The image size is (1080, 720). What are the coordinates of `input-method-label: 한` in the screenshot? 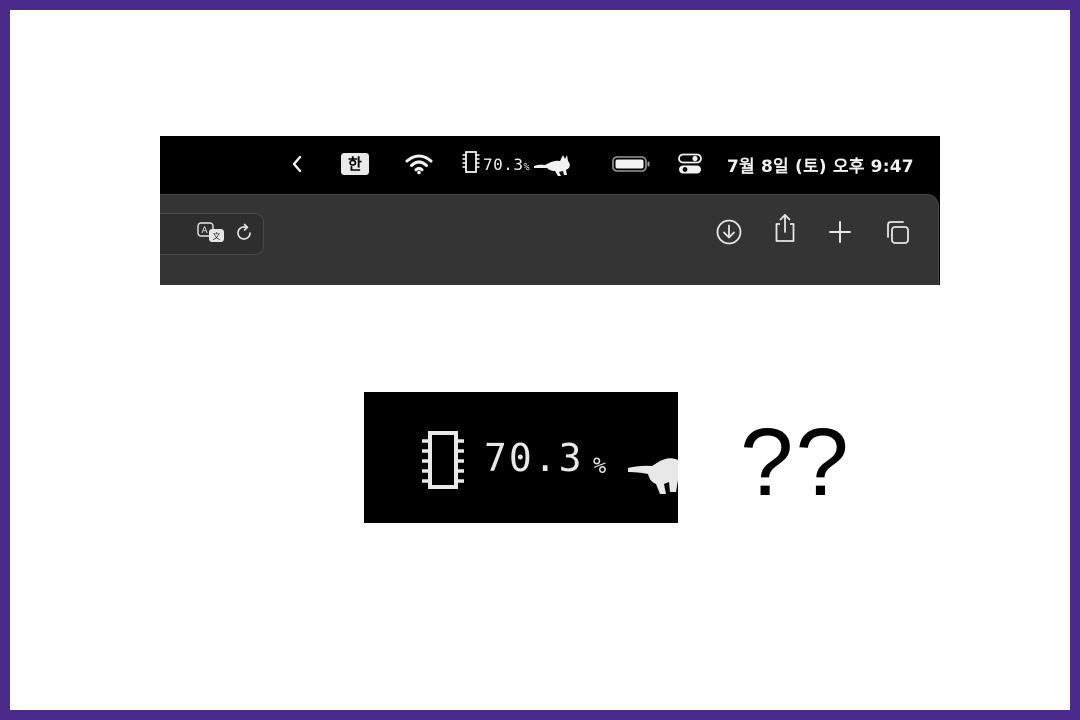 It's located at (355, 164).